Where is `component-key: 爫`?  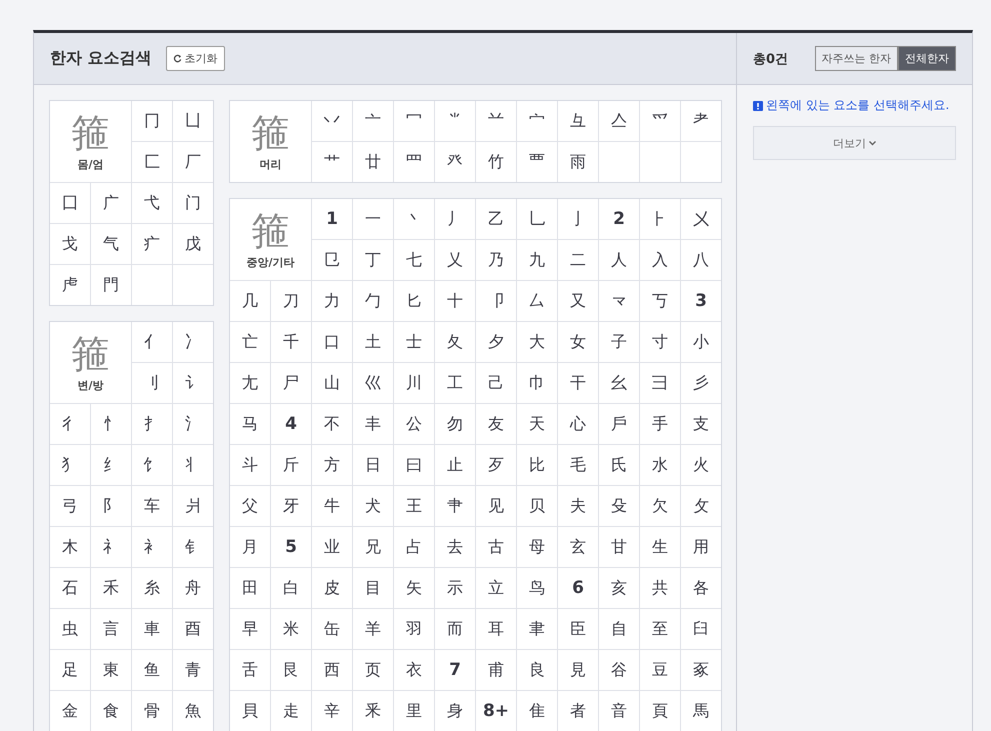 component-key: 爫 is located at coordinates (660, 121).